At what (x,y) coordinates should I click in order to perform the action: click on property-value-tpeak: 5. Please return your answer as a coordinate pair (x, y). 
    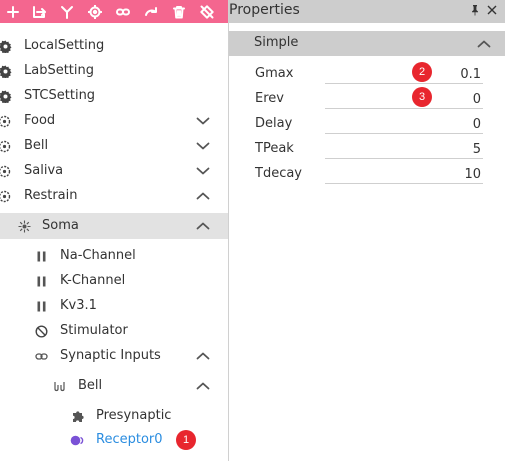
    Looking at the image, I should click on (404, 148).